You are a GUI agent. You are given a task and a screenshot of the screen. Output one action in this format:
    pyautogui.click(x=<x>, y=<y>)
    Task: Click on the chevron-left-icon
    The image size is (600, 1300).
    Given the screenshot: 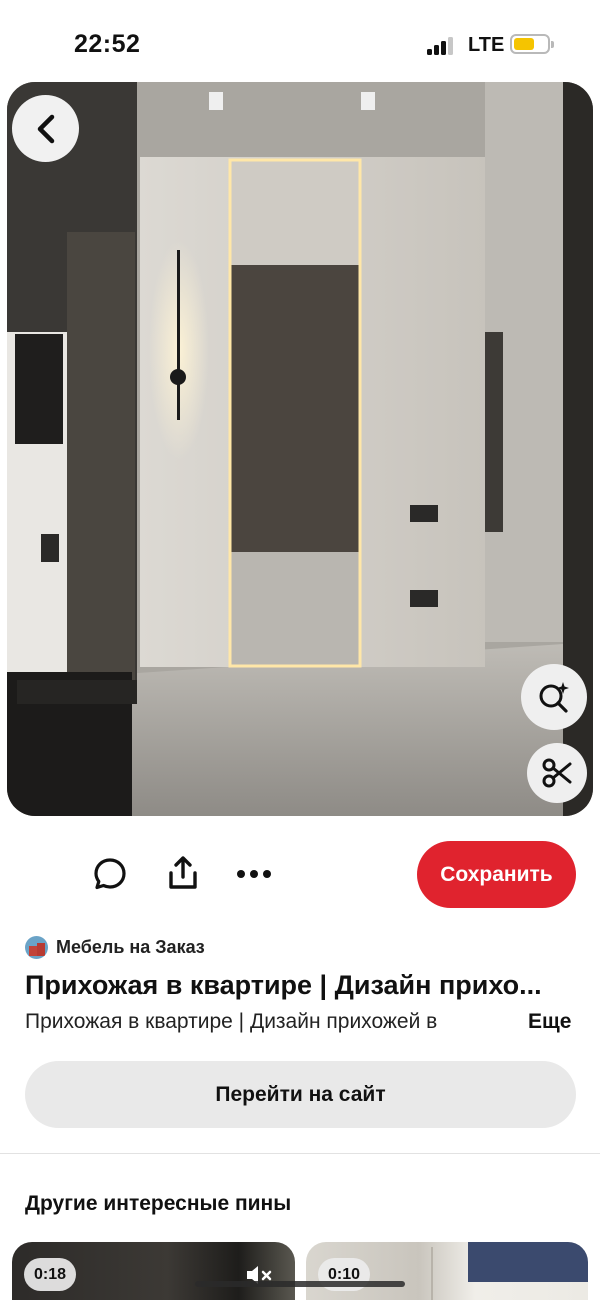 What is the action you would take?
    pyautogui.click(x=45, y=128)
    